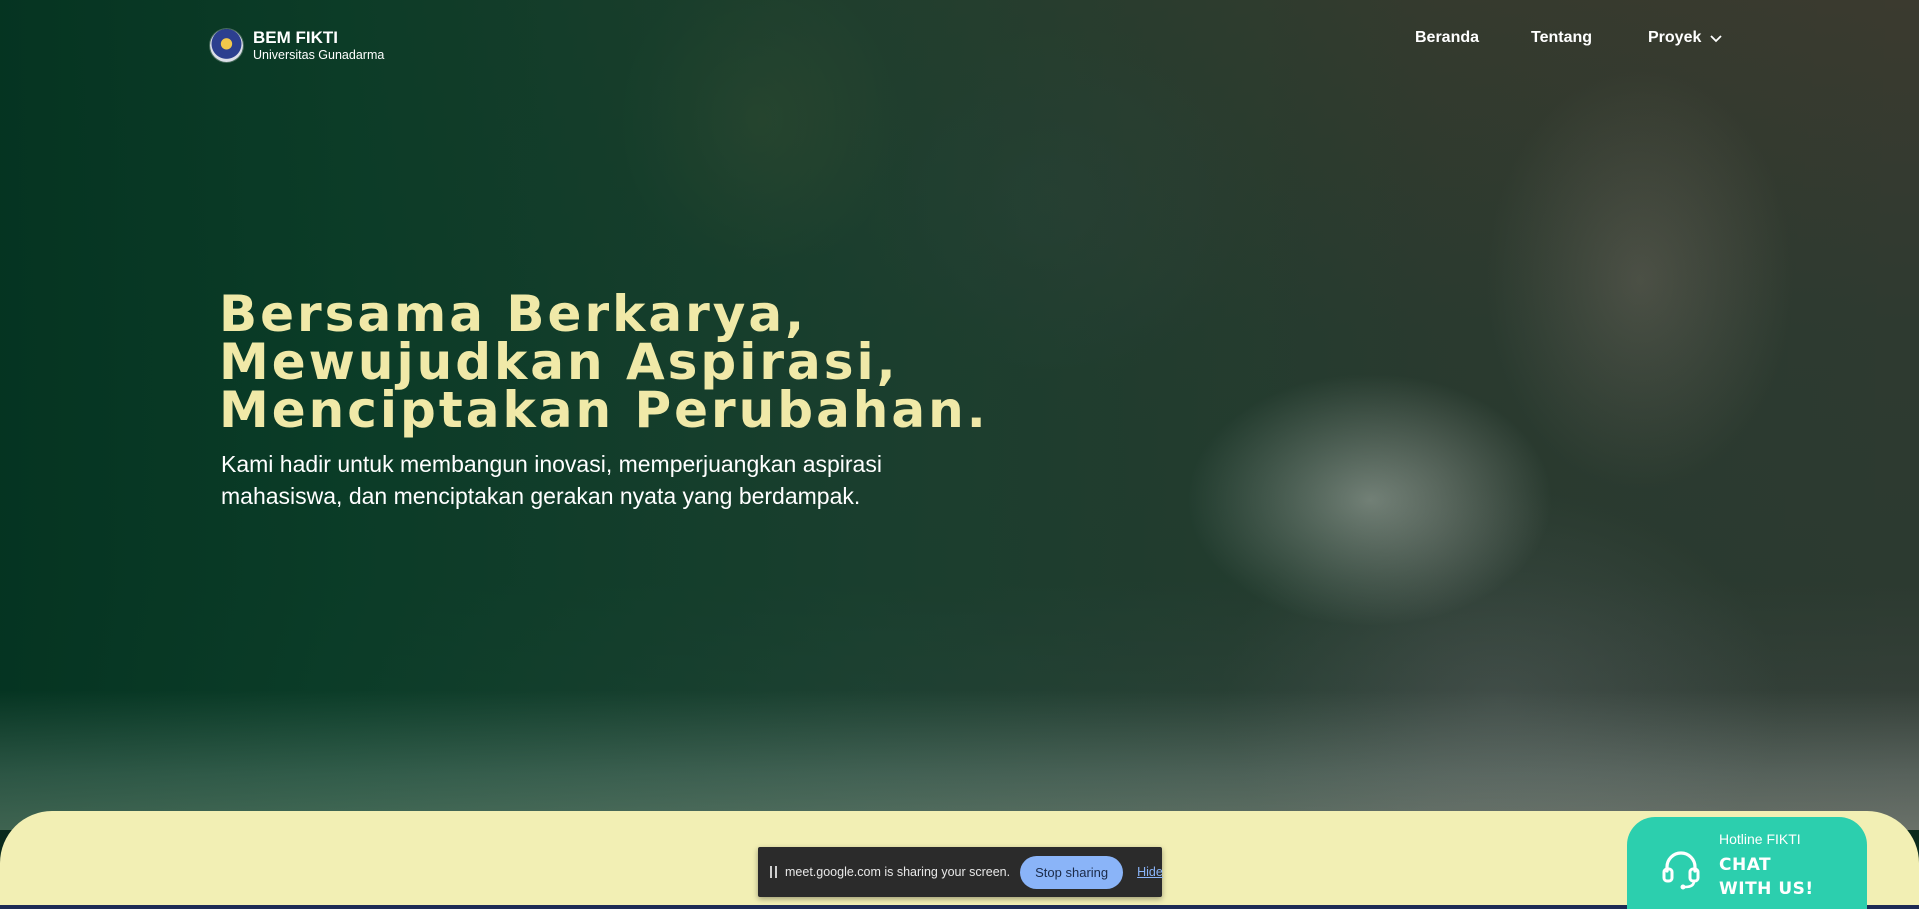 The width and height of the screenshot is (1919, 909). I want to click on hero-headline-line: Bersama Berkarya,, so click(513, 314).